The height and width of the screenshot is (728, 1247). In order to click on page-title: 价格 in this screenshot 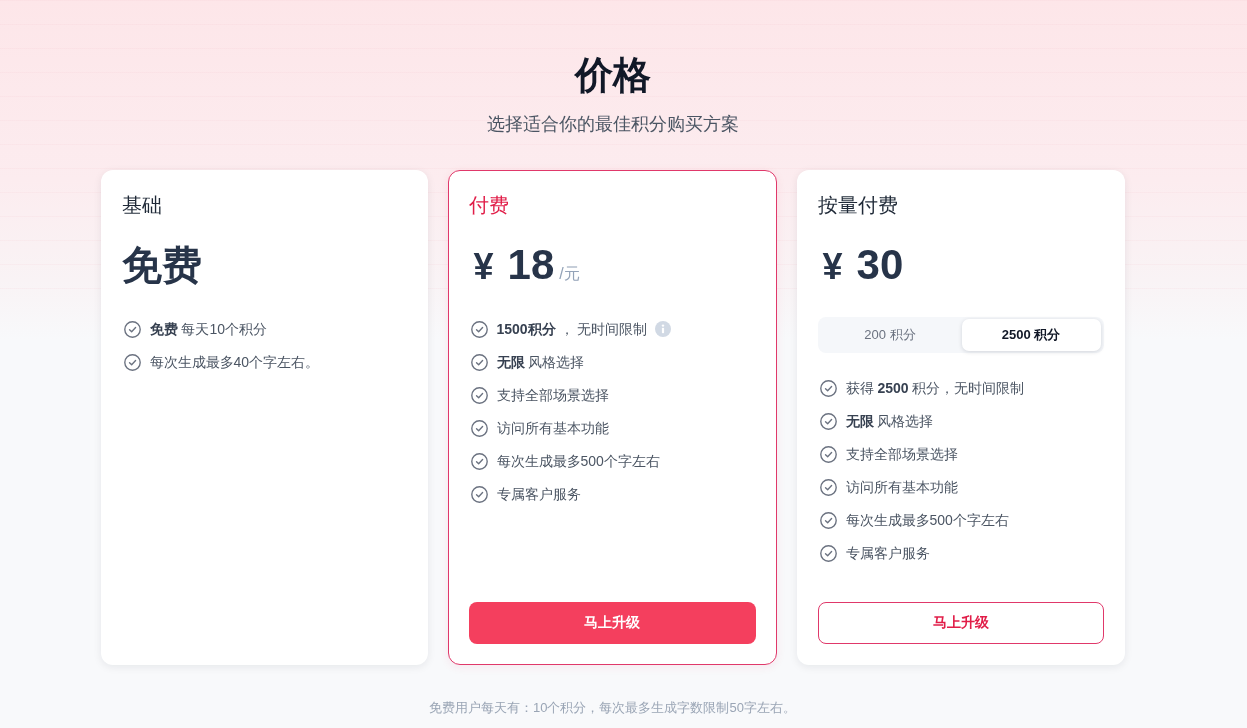, I will do `click(612, 75)`.